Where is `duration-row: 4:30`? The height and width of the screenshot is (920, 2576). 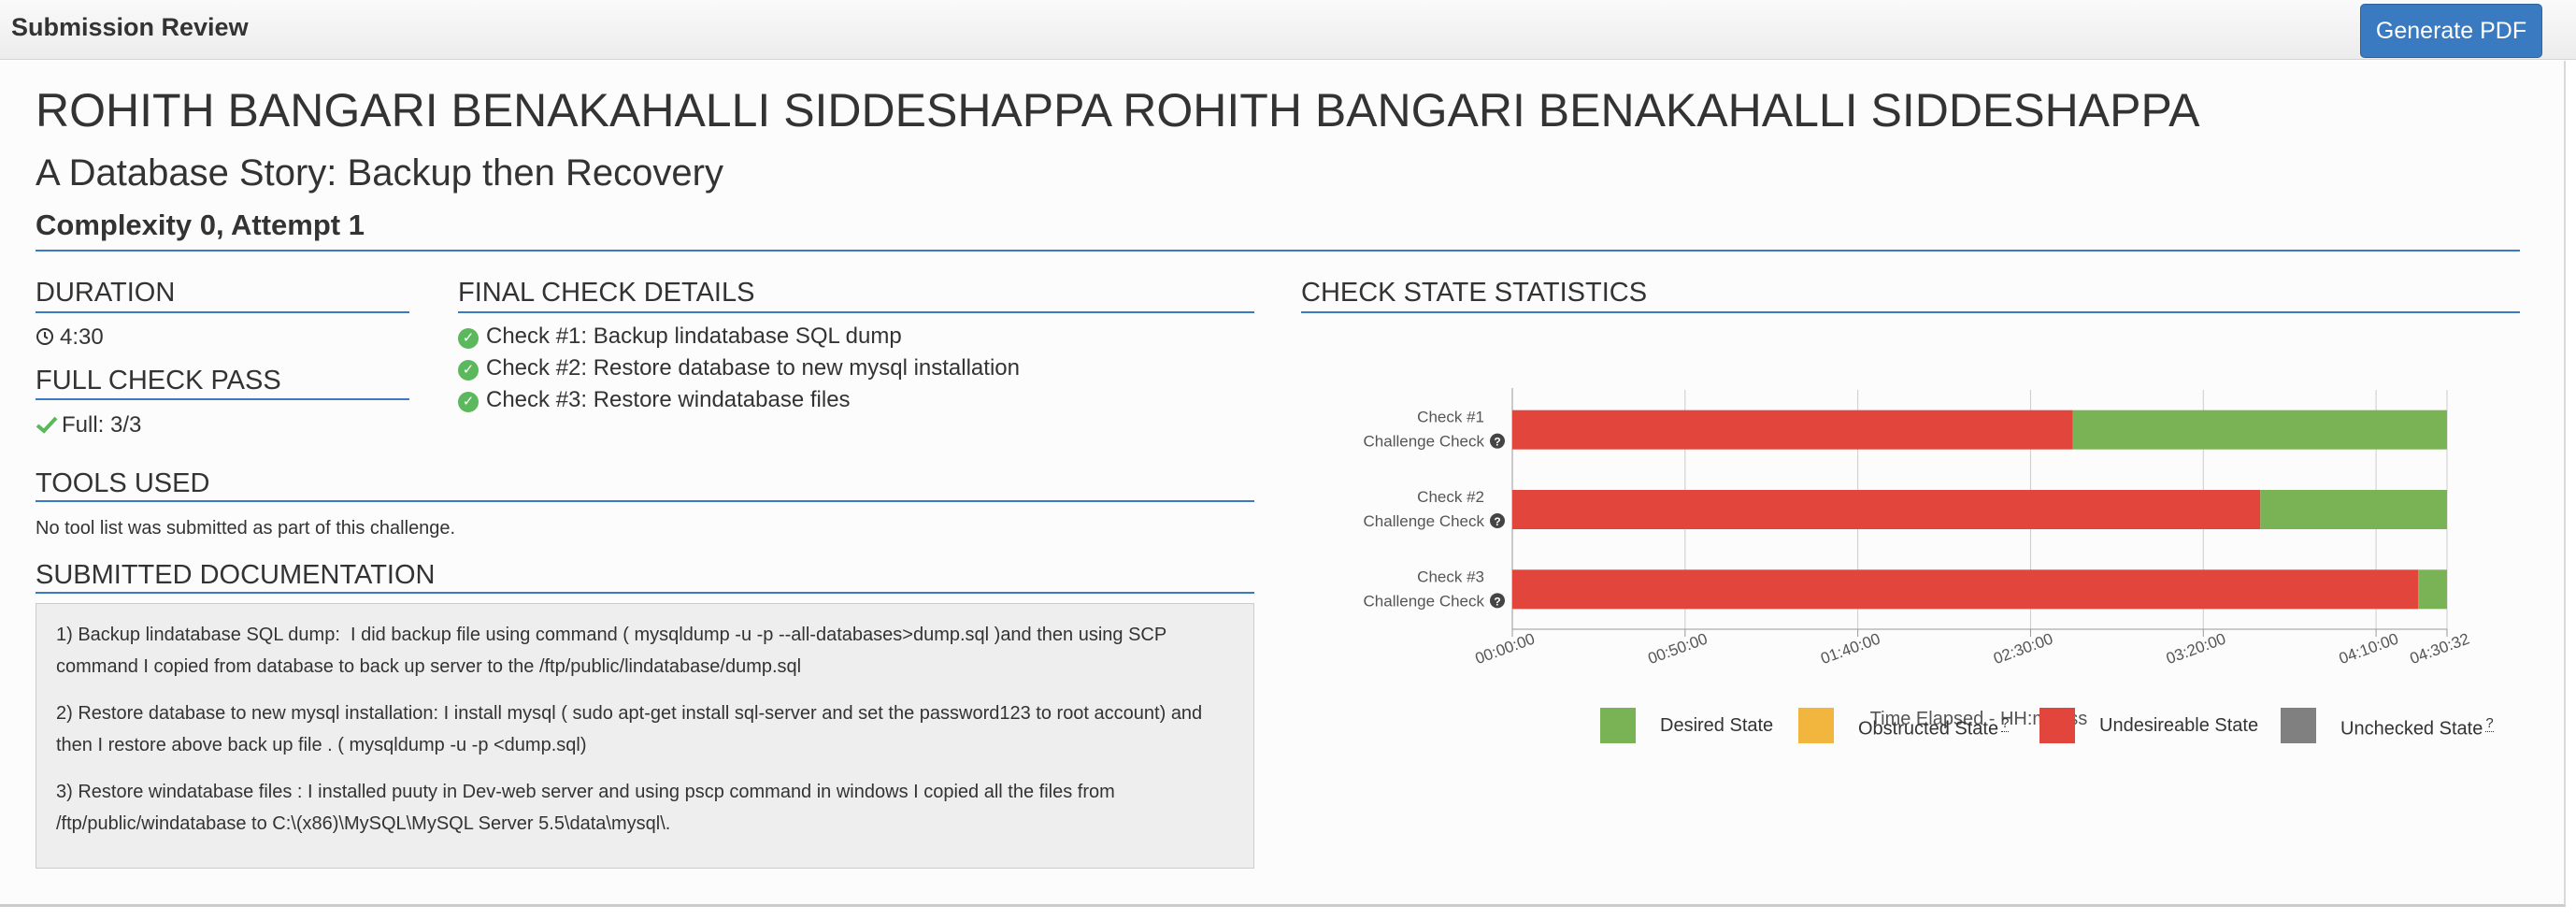
duration-row: 4:30 is located at coordinates (70, 337).